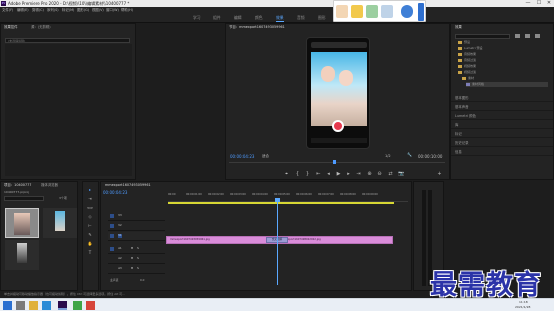  What do you see at coordinates (281, 203) in the screenshot?
I see `work-area-bar` at bounding box center [281, 203].